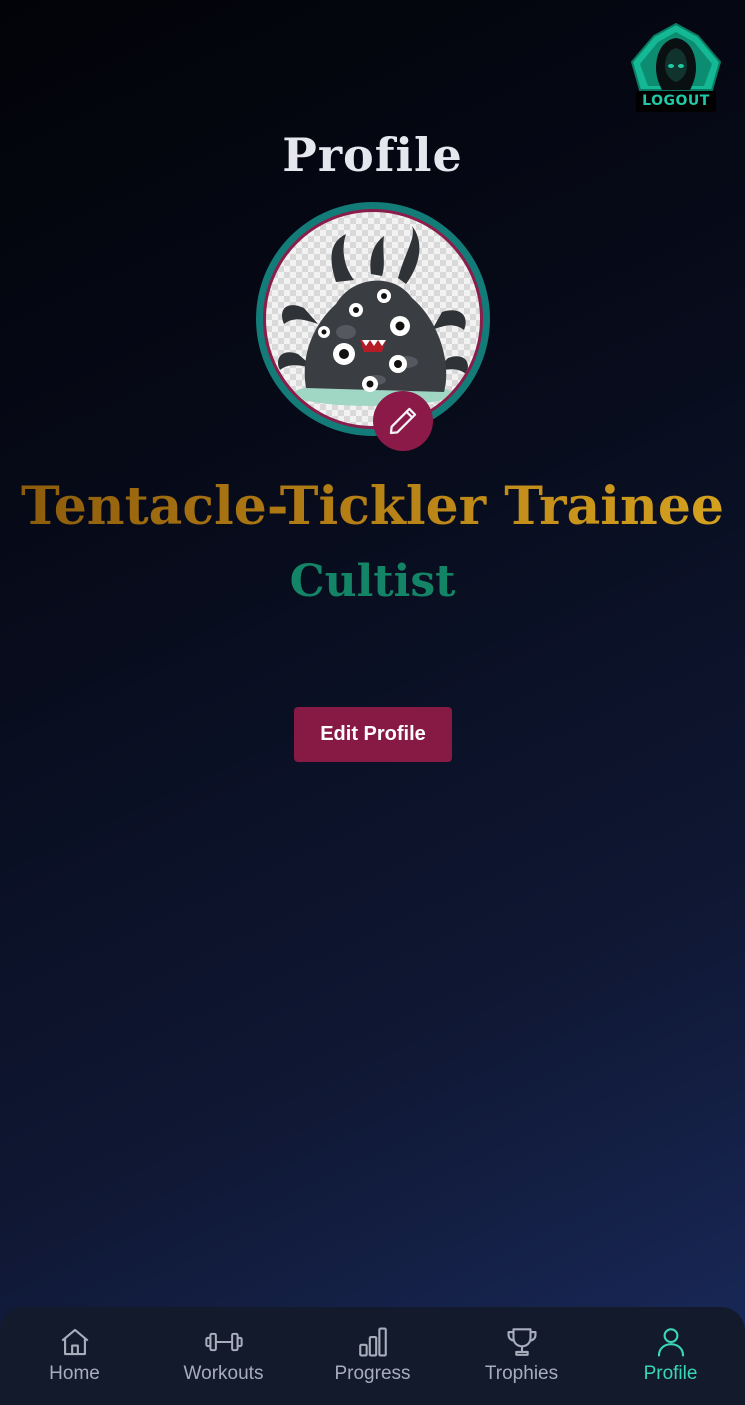 The width and height of the screenshot is (745, 1405). I want to click on nav-label-profile: Profile, so click(670, 1373).